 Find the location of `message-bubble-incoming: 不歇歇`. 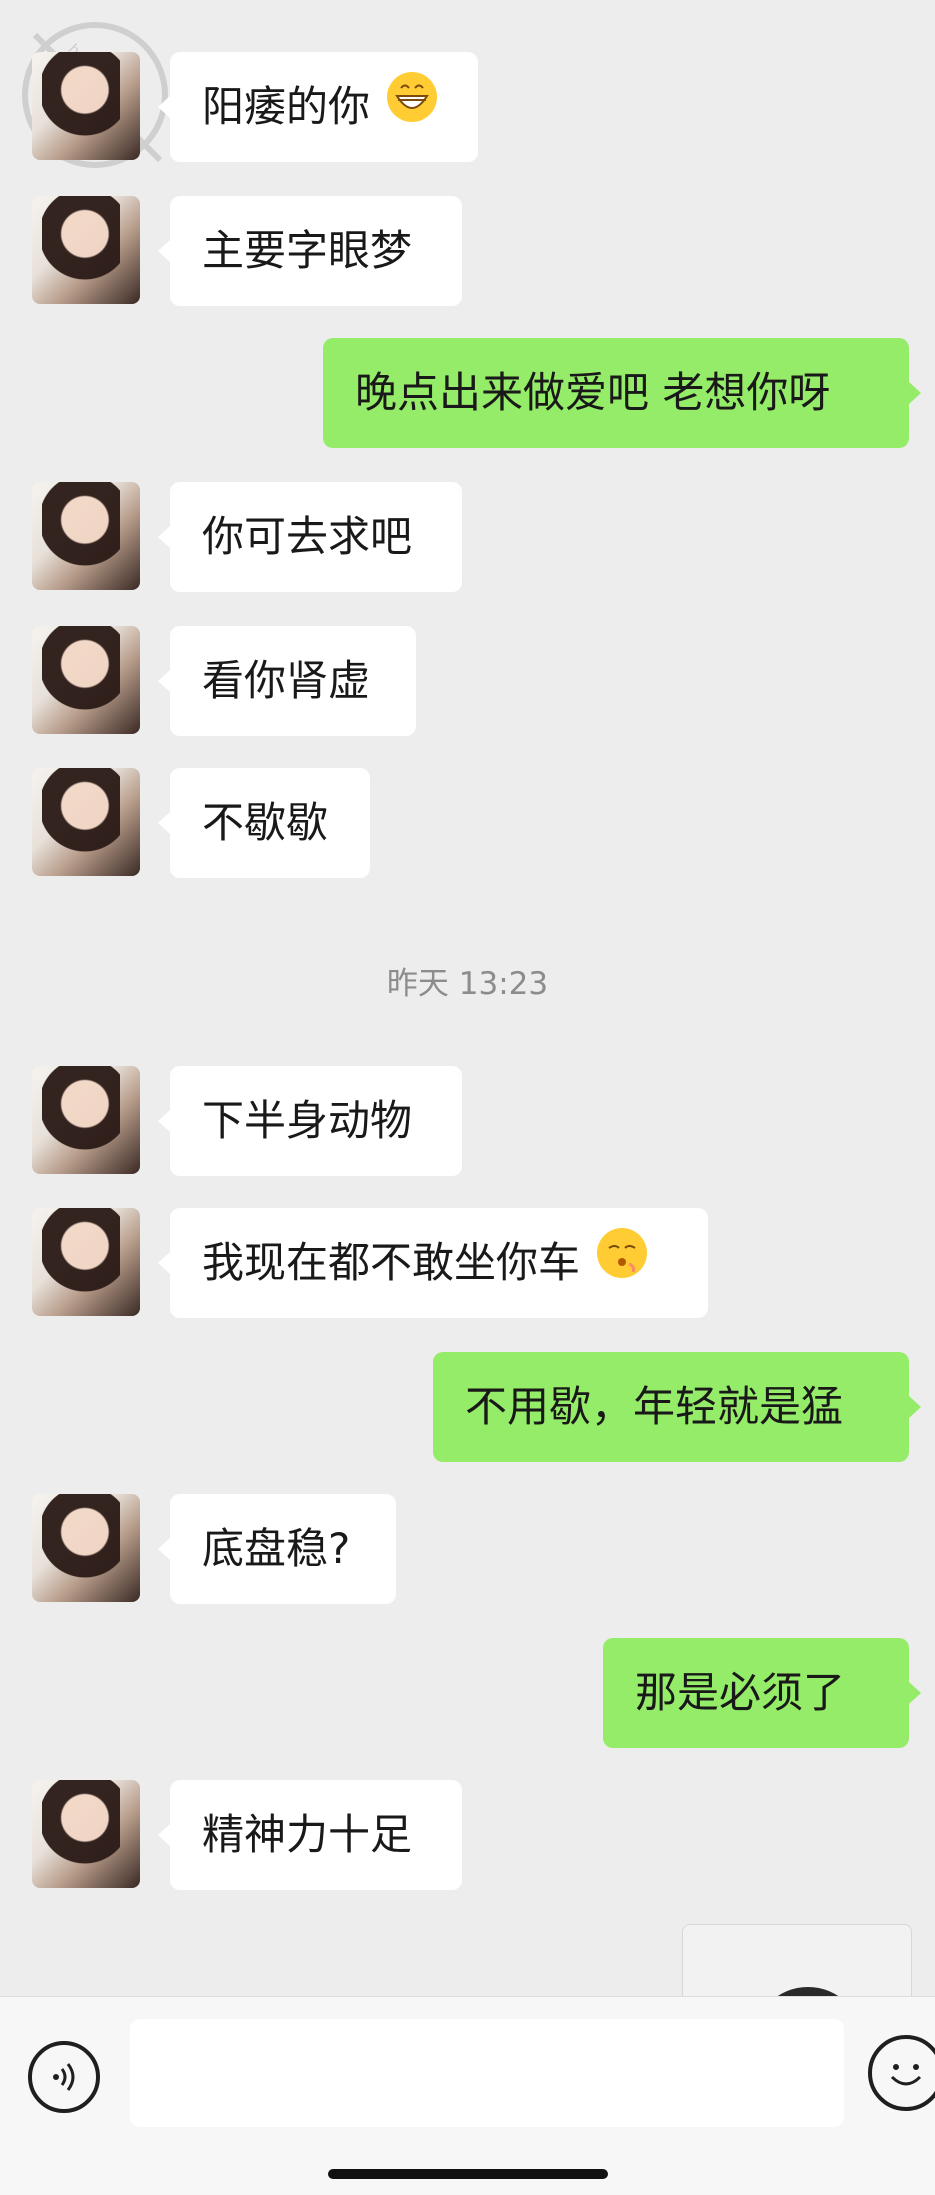

message-bubble-incoming: 不歇歇 is located at coordinates (264, 823).